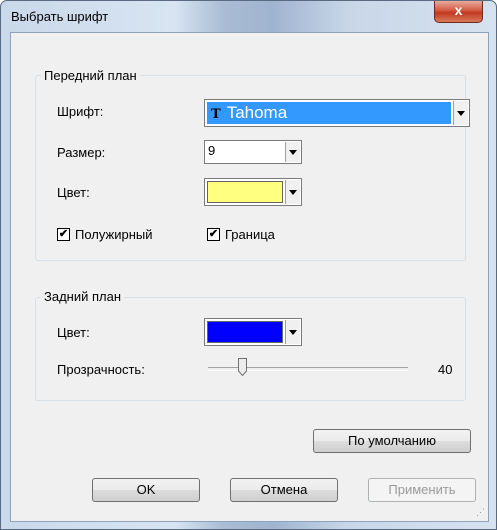 The image size is (497, 530). I want to click on size-value: 9, so click(212, 150).